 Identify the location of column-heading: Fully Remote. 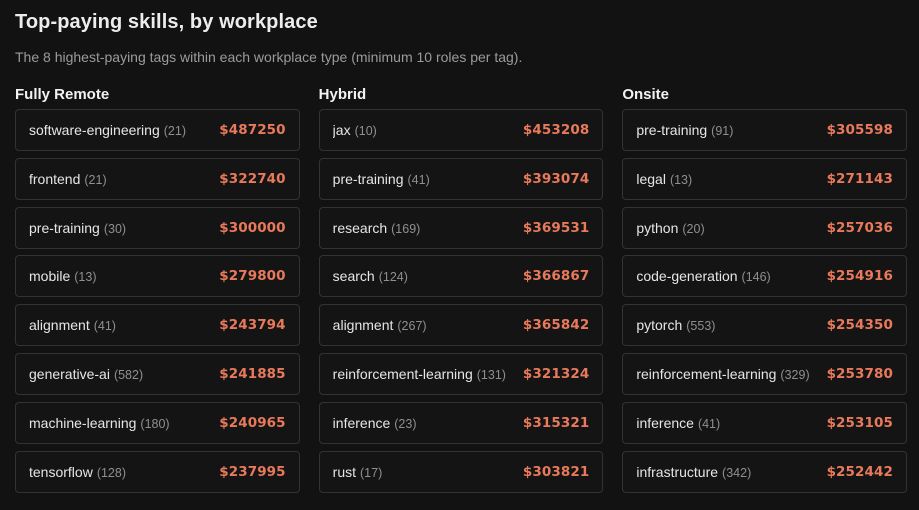
(62, 94).